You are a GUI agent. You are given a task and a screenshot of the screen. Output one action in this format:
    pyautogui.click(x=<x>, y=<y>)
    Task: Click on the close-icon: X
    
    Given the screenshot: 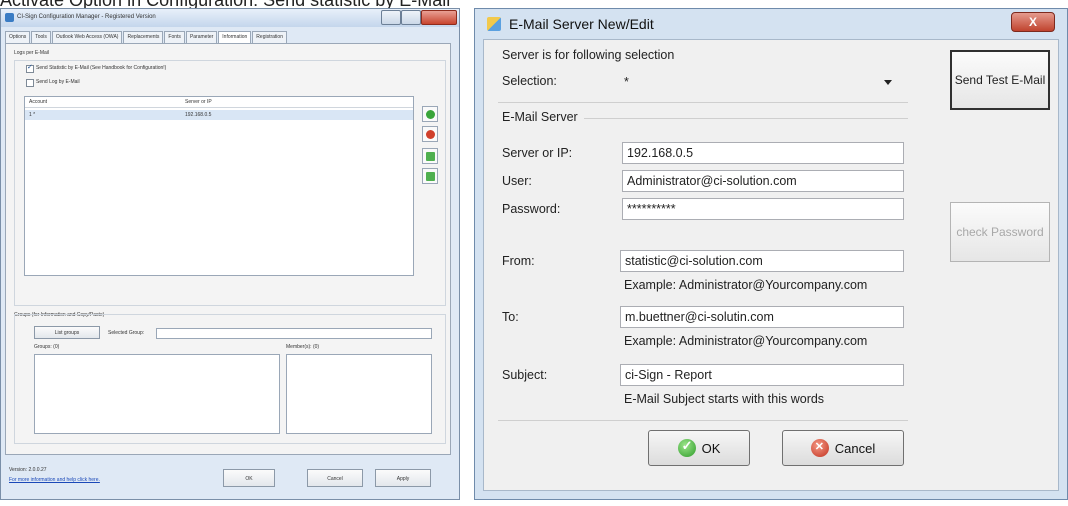 What is the action you would take?
    pyautogui.click(x=1032, y=22)
    